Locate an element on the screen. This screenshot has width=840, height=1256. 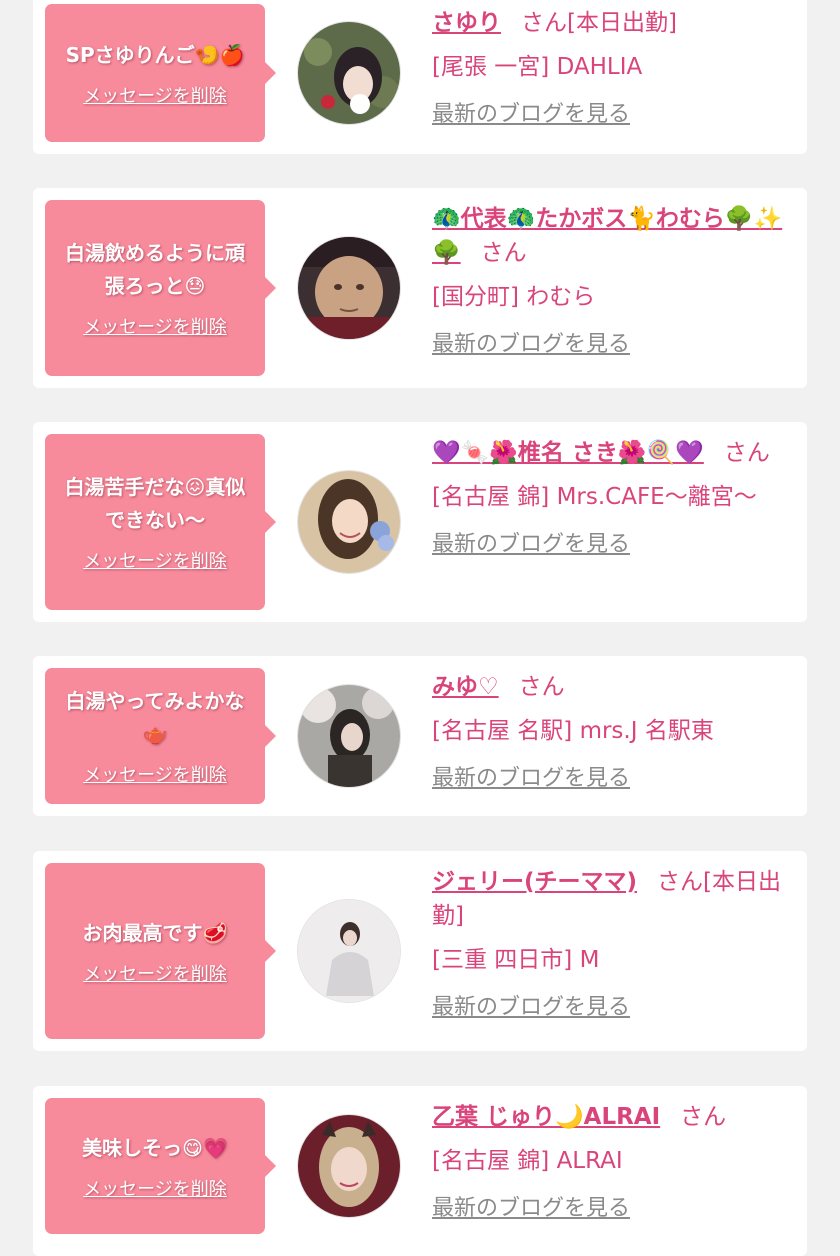
shop-label: [名古屋 錦] ALRAI is located at coordinates (527, 1161).